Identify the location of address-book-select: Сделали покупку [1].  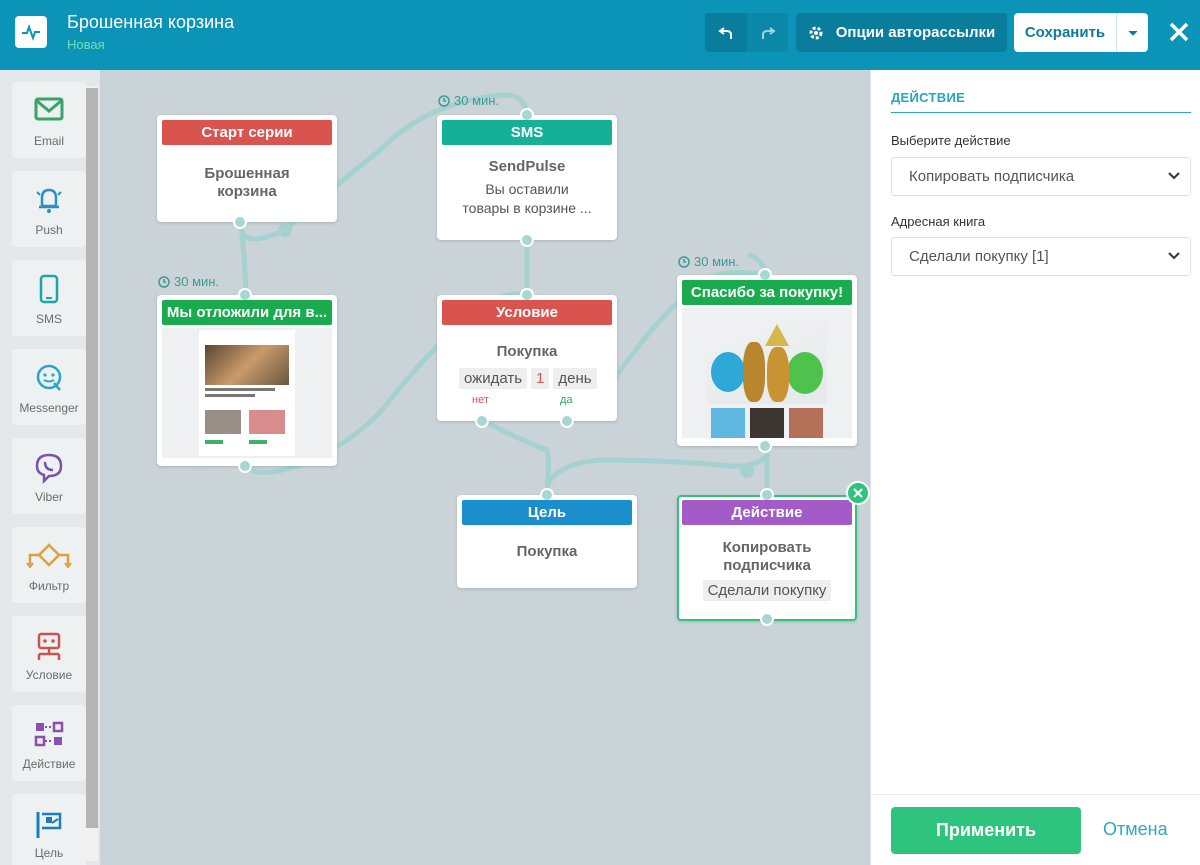
(1041, 256).